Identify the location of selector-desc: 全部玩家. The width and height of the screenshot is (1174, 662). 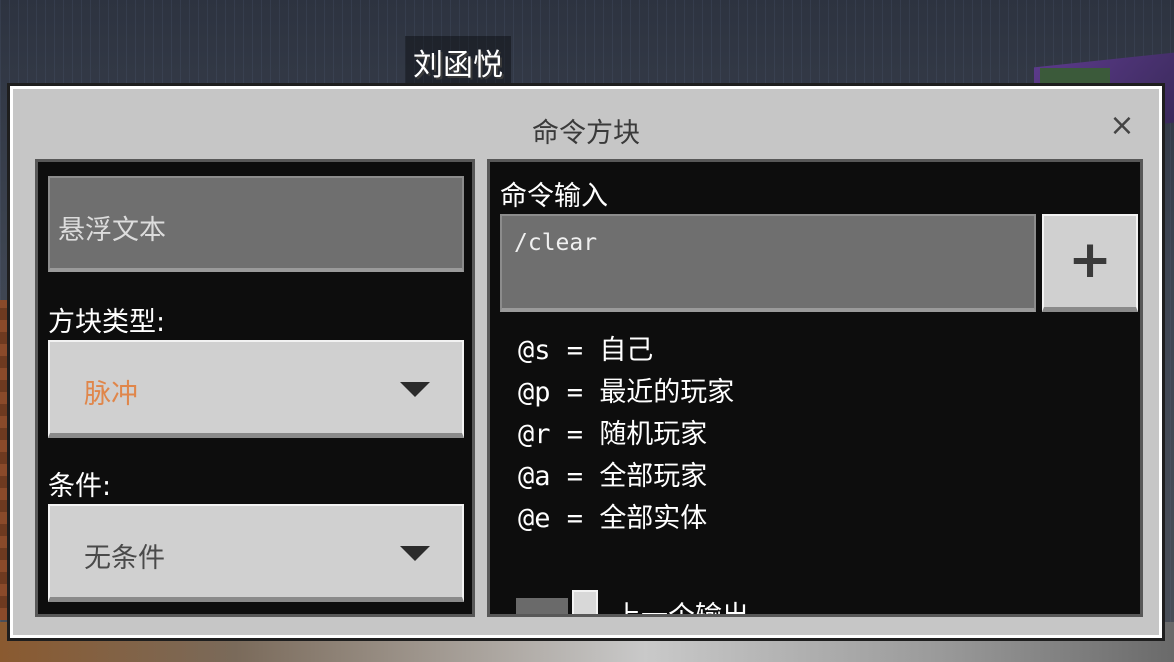
(653, 476).